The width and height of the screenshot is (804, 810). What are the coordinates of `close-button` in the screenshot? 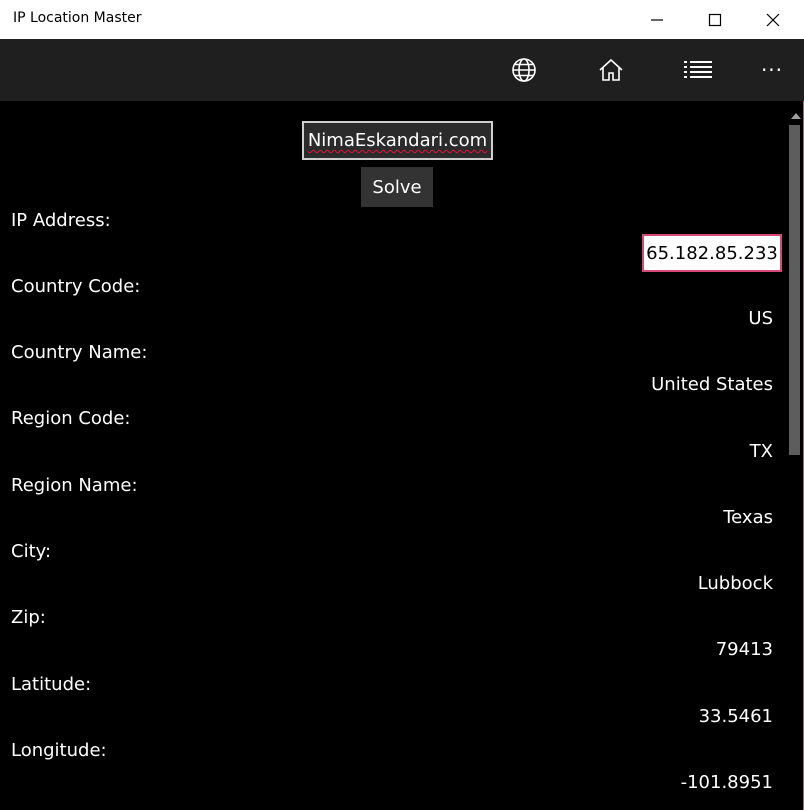 It's located at (773, 19).